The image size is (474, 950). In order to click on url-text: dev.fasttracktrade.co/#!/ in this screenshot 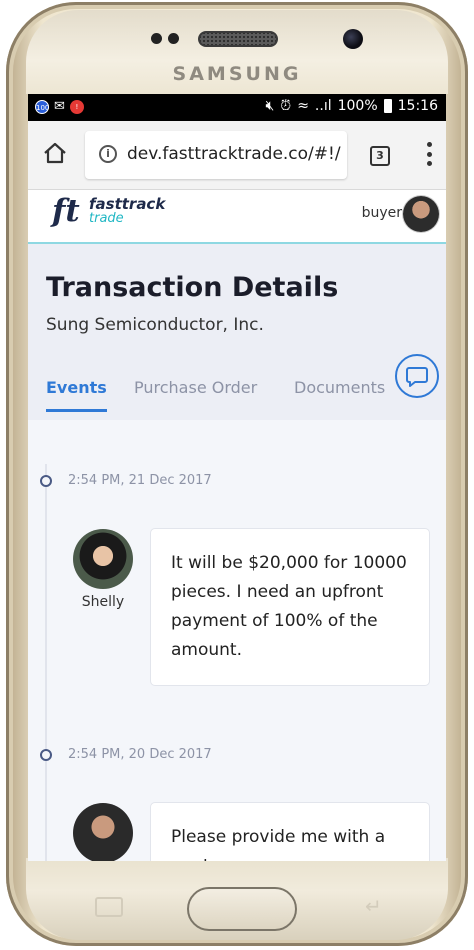, I will do `click(234, 154)`.